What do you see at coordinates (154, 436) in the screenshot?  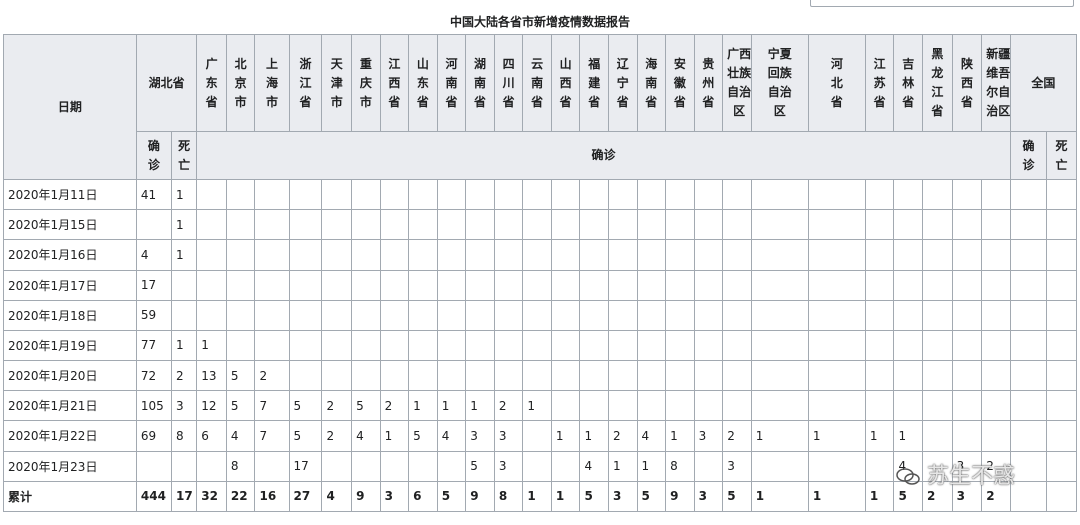 I see `value-cell: 69` at bounding box center [154, 436].